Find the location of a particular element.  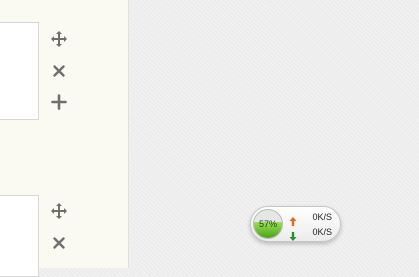

panel-divider is located at coordinates (128, 134).